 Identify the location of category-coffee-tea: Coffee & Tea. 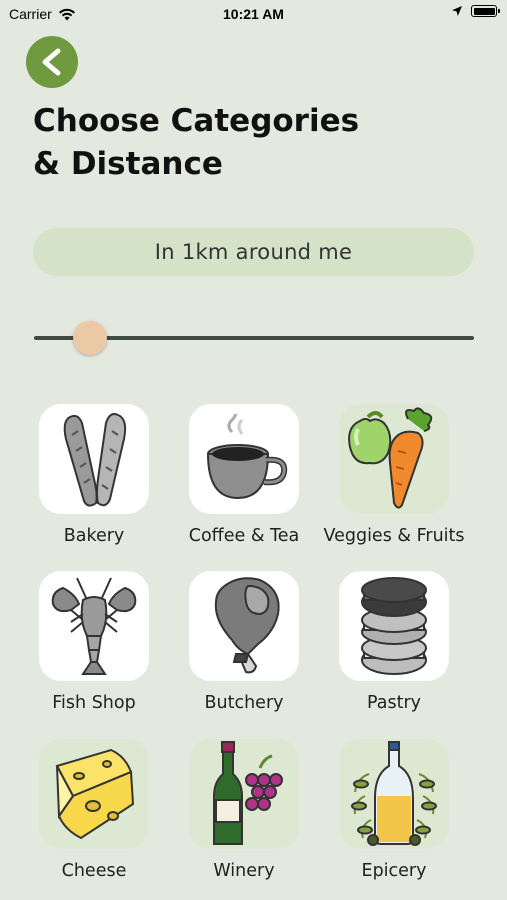
(244, 484).